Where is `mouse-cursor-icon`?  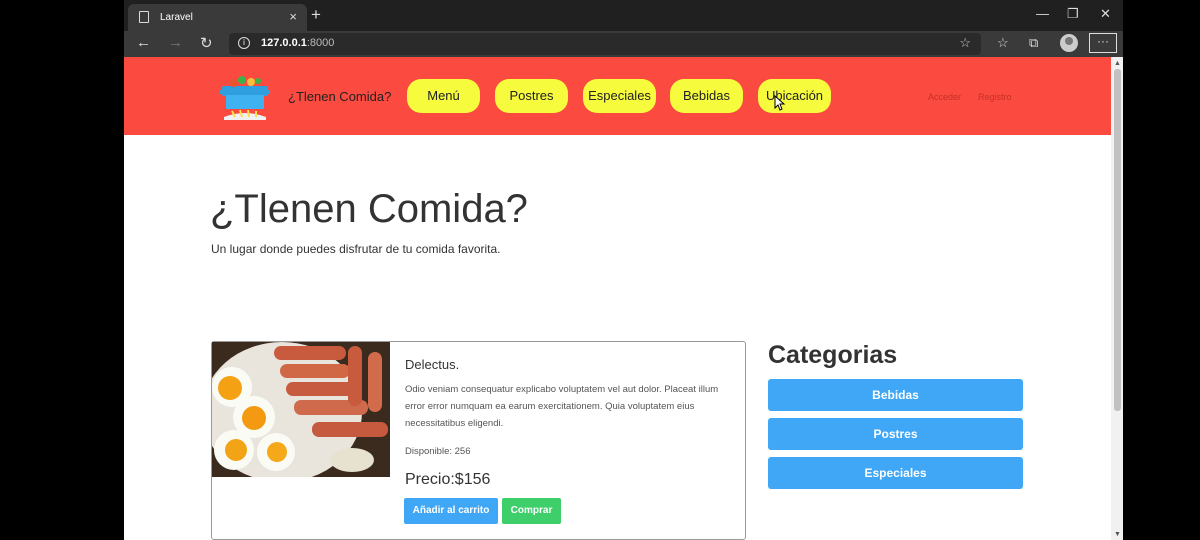 mouse-cursor-icon is located at coordinates (780, 103).